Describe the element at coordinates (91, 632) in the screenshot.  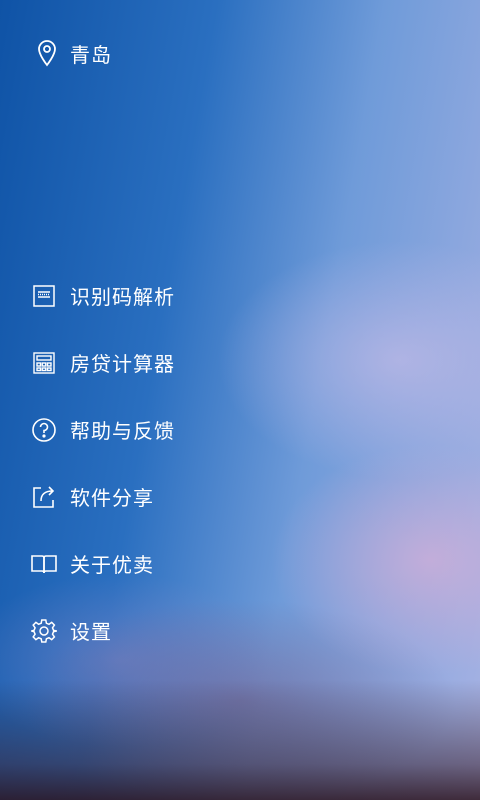
I see `menu-item-label: 设置` at that location.